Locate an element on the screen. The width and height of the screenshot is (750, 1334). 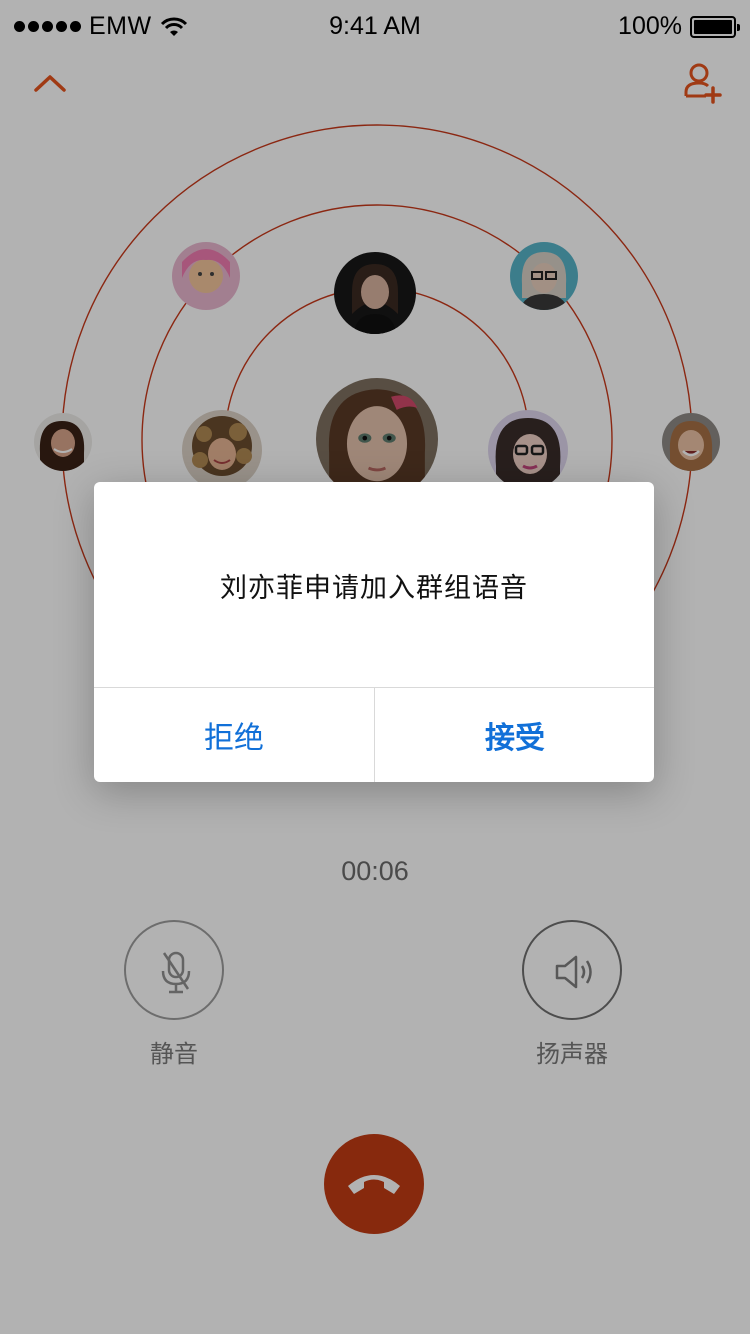
dialog-message: 刘亦菲申请加入群组语音 is located at coordinates (374, 587).